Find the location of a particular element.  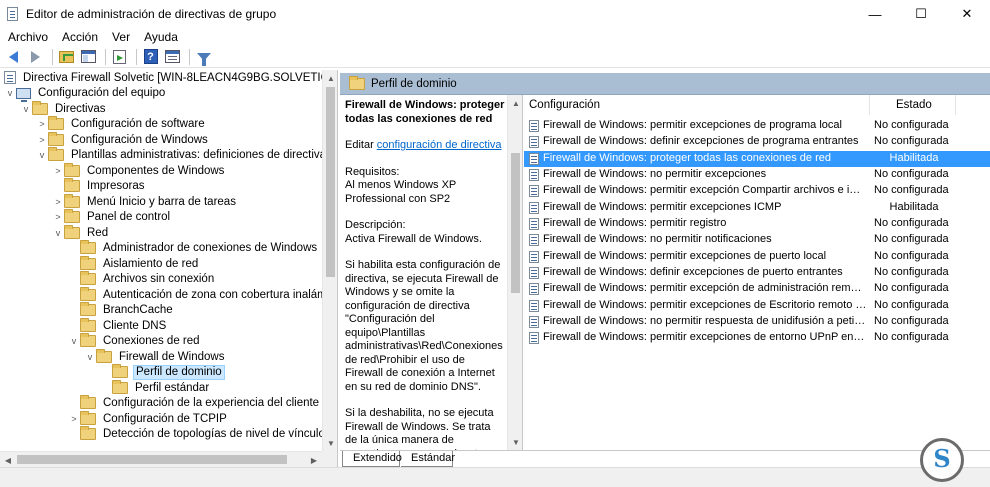

tree-vertical-scrollbar: ▲ ▼ is located at coordinates (329, 260).